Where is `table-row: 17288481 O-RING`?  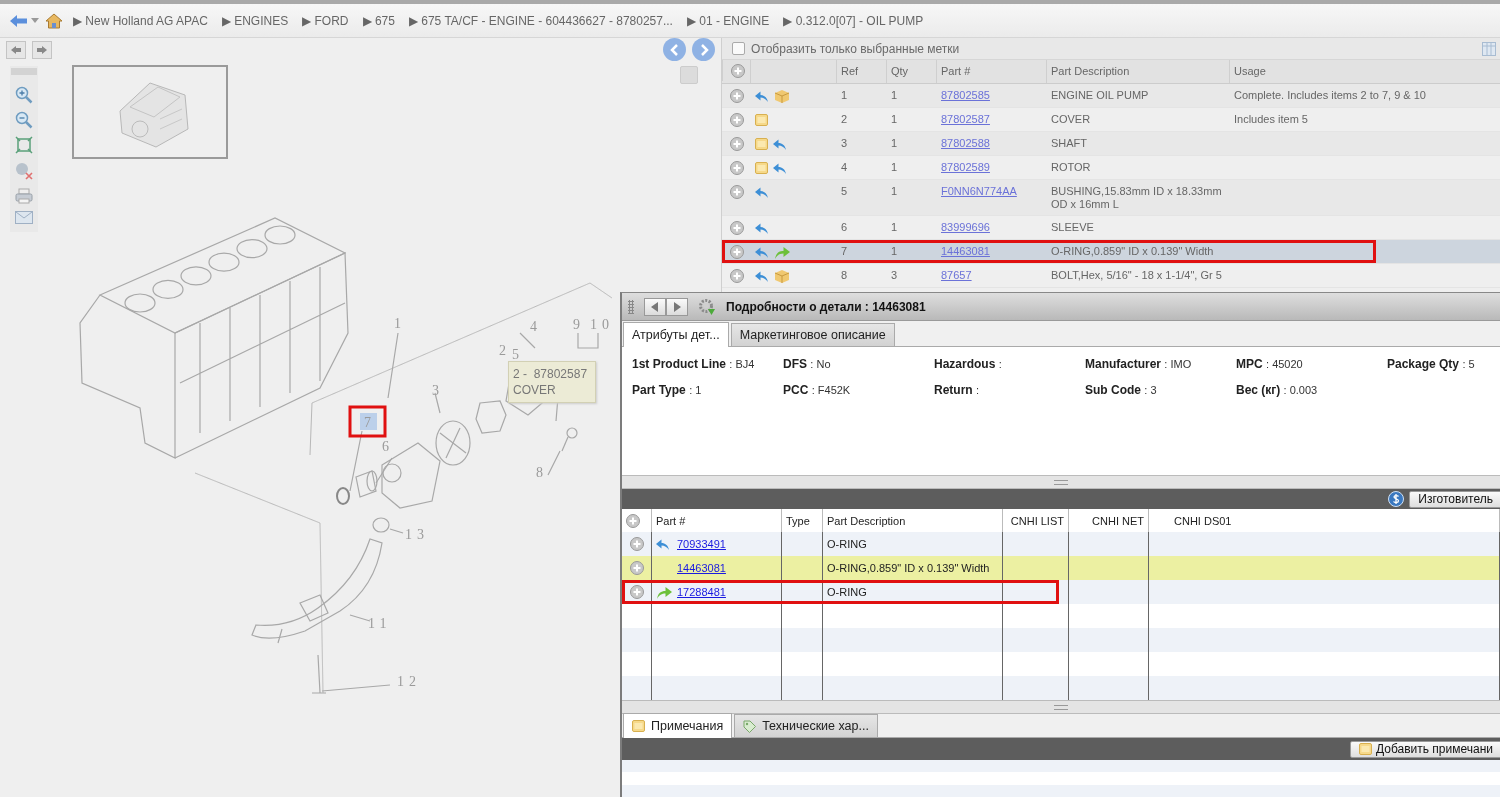 table-row: 17288481 O-RING is located at coordinates (1061, 592).